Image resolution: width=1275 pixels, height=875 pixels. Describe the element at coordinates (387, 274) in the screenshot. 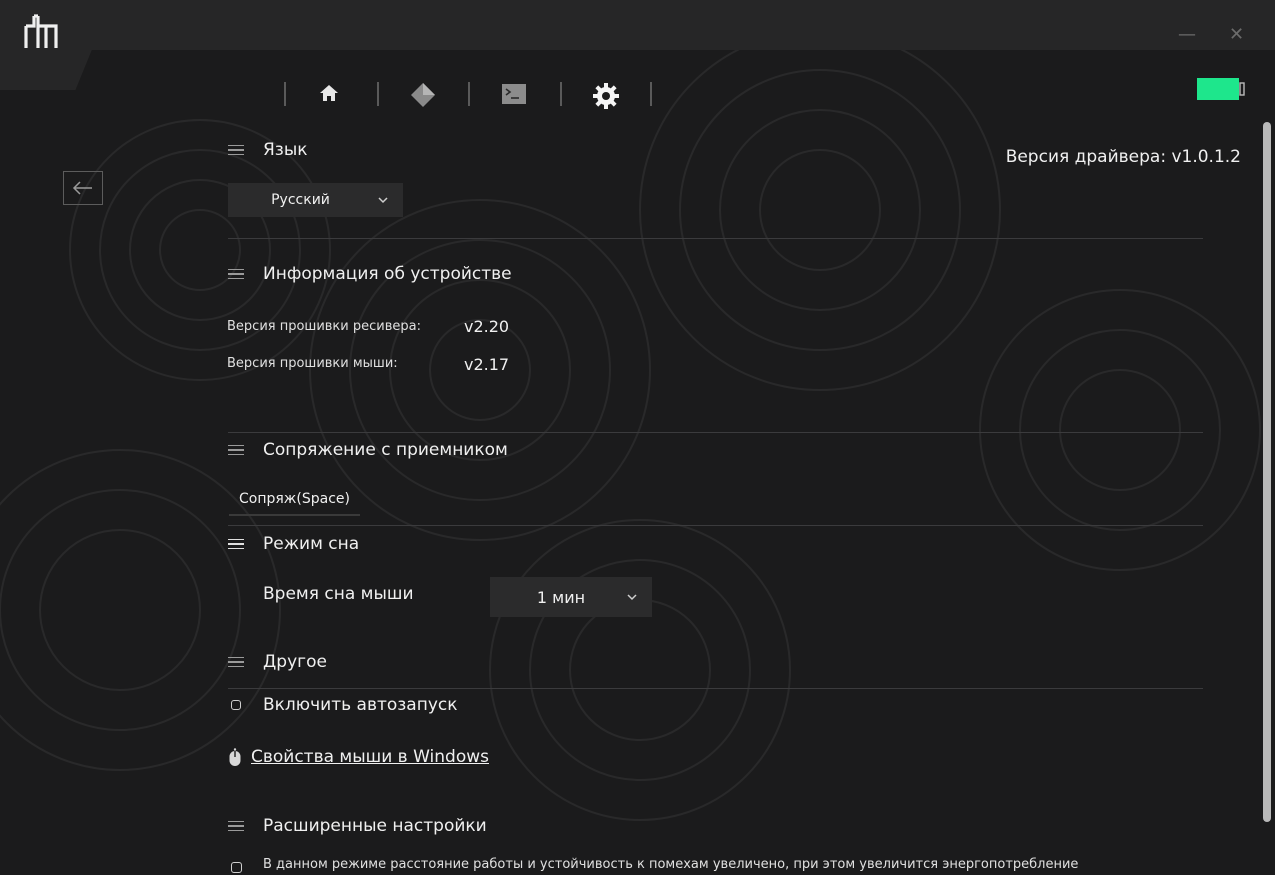

I see `section-title: Информация об устройстве` at that location.